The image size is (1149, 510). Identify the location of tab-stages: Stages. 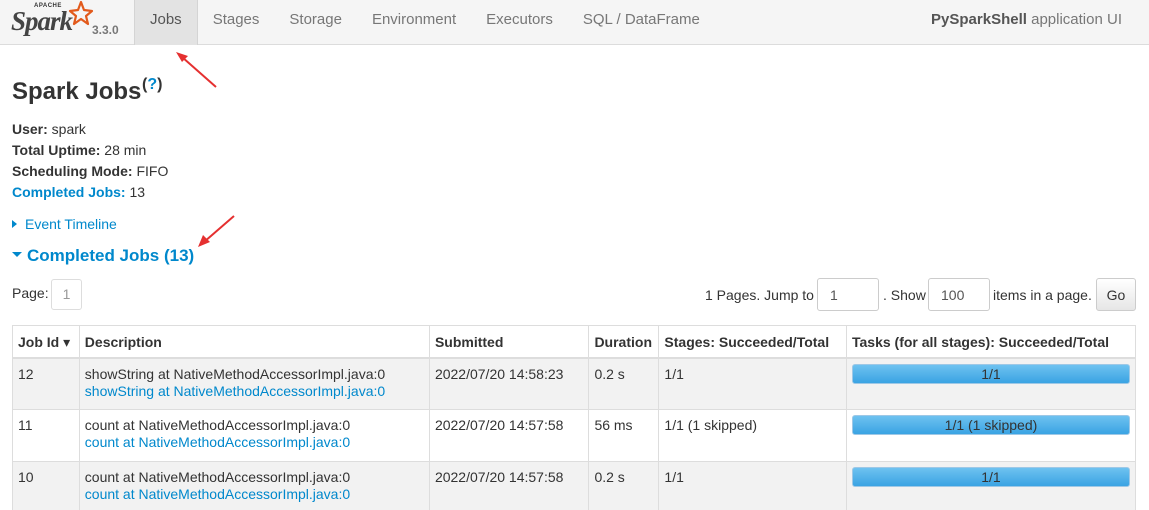
(236, 22).